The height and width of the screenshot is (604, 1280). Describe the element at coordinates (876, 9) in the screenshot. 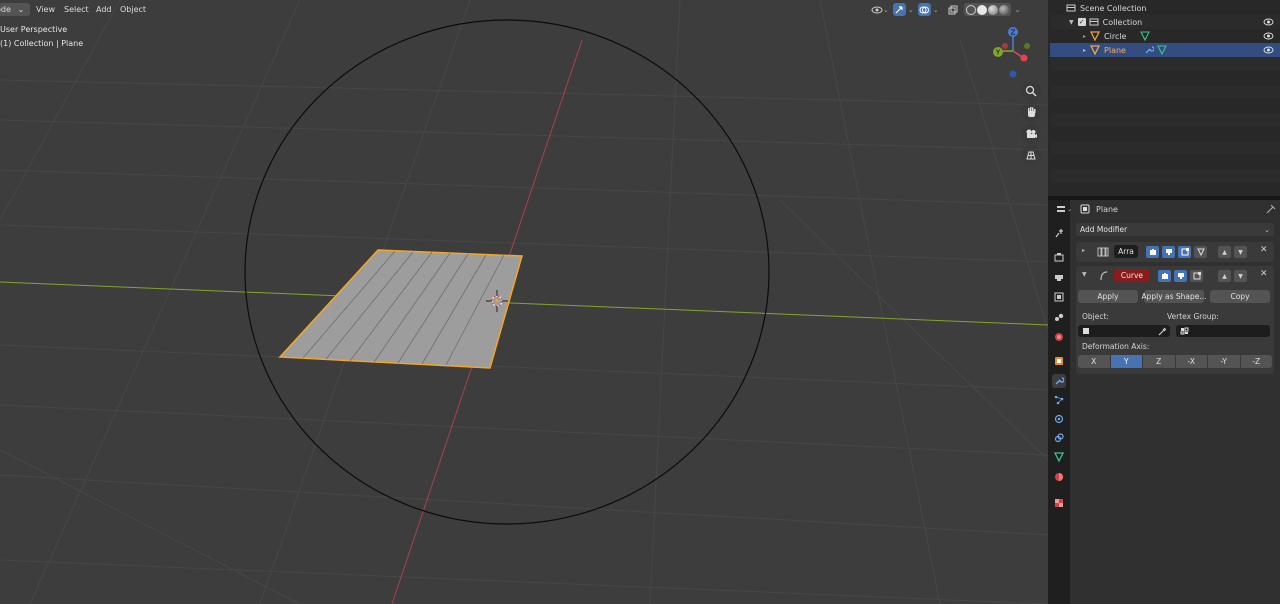

I see `object-visibility-icon` at that location.